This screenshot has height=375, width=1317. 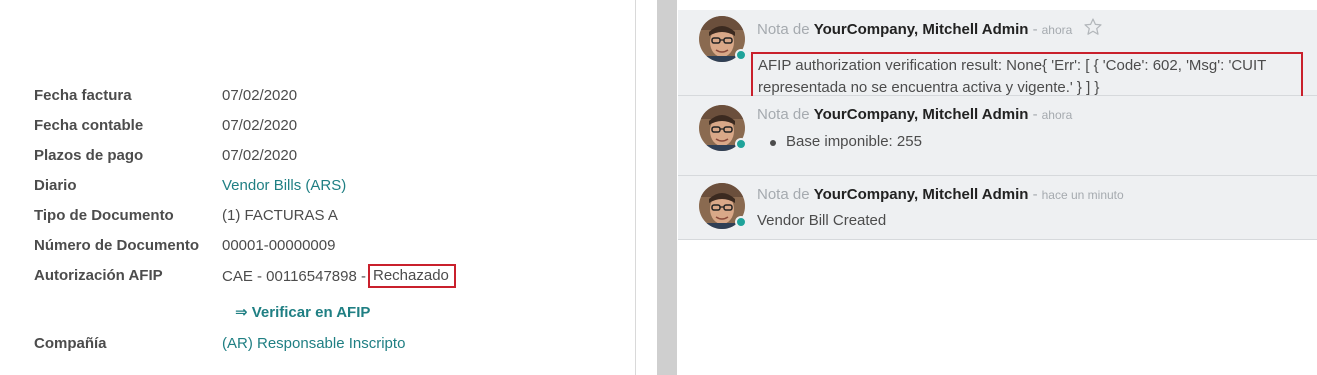 What do you see at coordinates (667, 187) in the screenshot?
I see `panel-splitter` at bounding box center [667, 187].